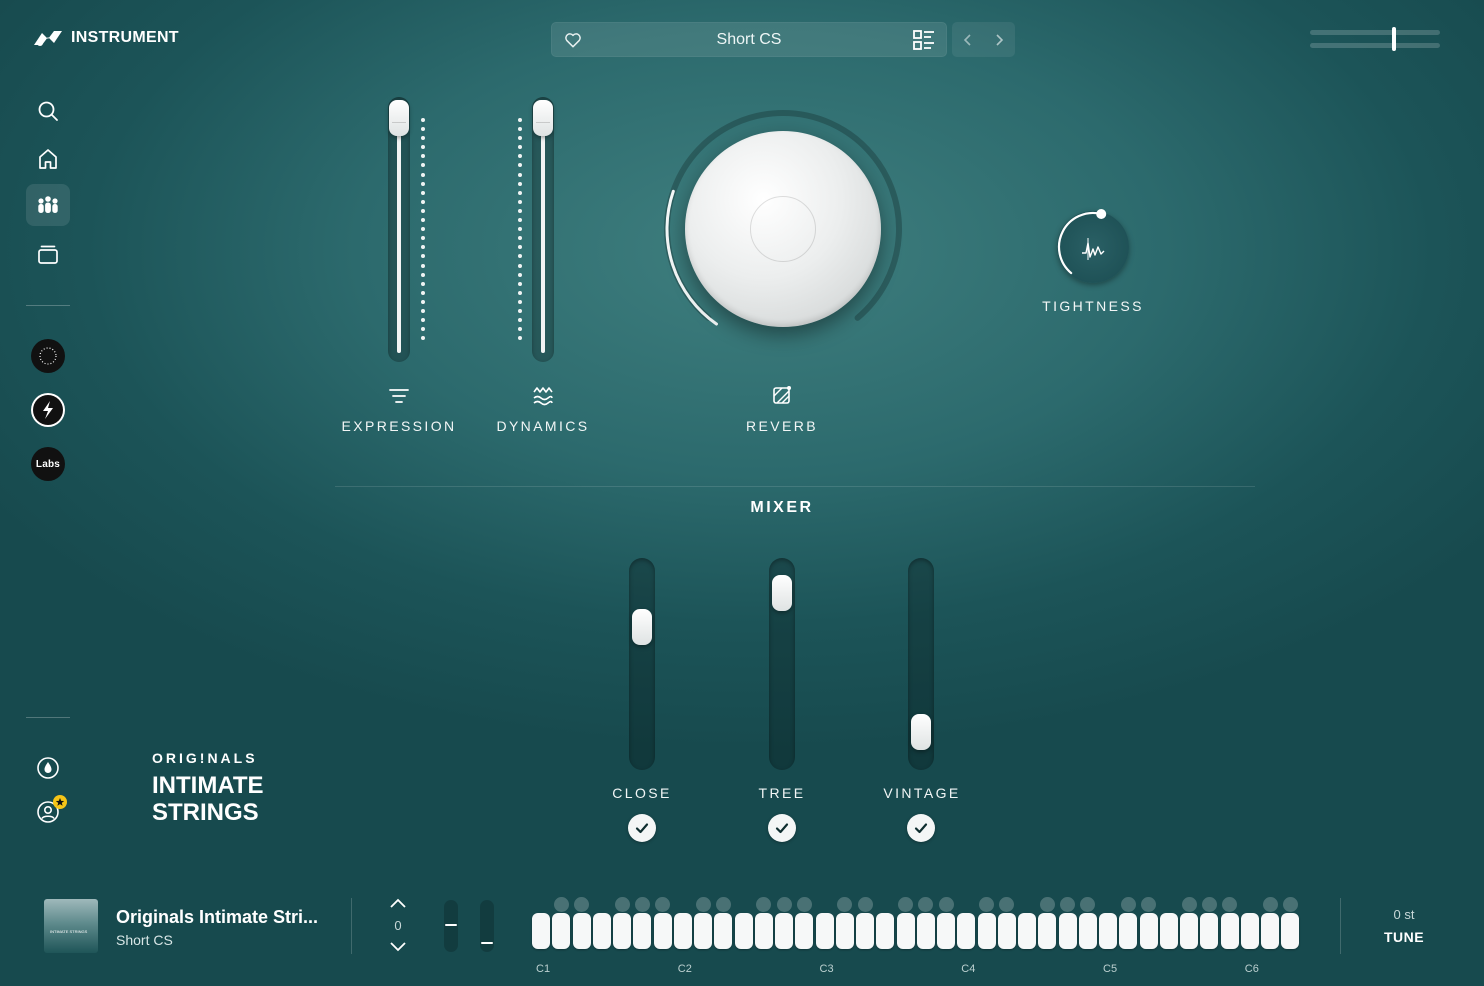 Image resolution: width=1484 pixels, height=986 pixels. What do you see at coordinates (999, 40) in the screenshot?
I see `chevron-right-icon` at bounding box center [999, 40].